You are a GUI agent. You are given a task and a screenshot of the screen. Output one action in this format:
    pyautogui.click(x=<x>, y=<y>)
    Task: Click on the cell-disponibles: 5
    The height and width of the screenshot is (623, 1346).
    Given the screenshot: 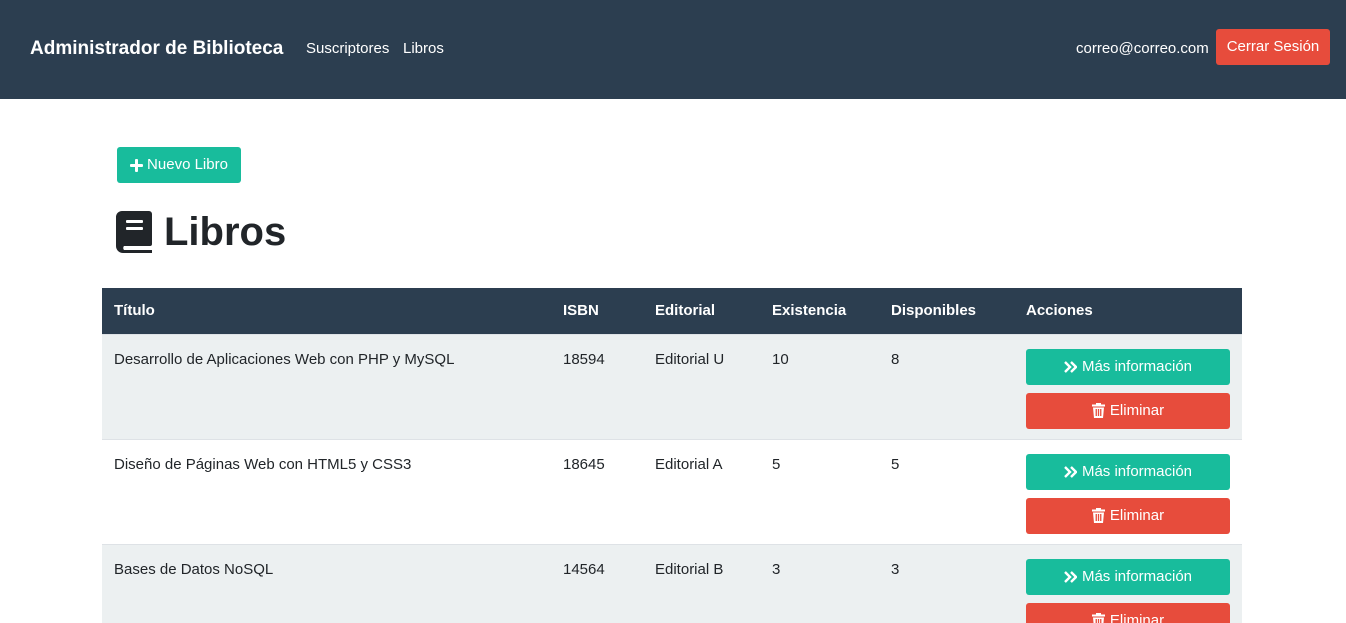 What is the action you would take?
    pyautogui.click(x=895, y=464)
    